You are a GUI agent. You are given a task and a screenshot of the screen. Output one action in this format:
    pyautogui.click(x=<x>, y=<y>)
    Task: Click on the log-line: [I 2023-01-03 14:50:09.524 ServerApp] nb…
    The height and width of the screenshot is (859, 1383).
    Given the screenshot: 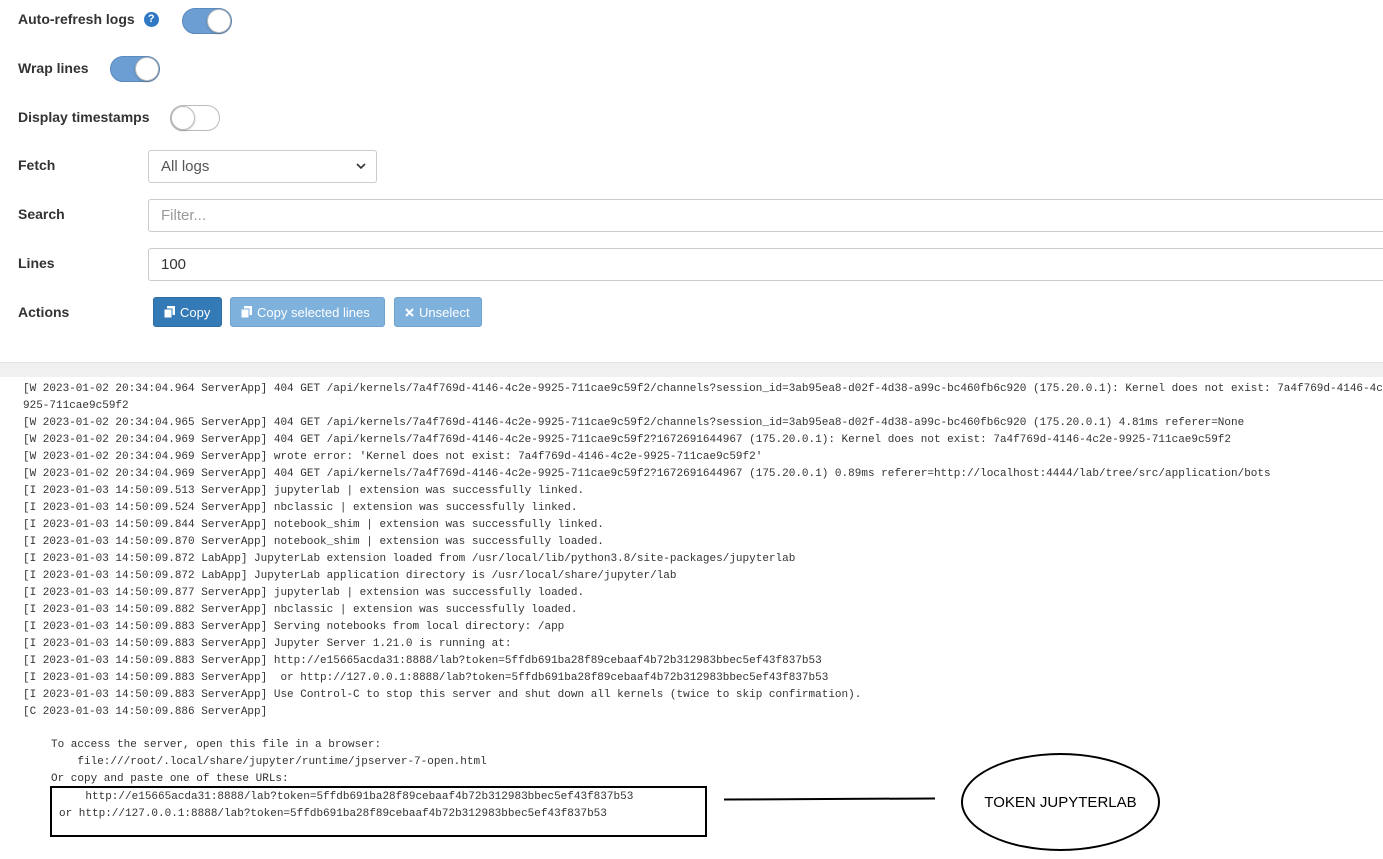 What is the action you would take?
    pyautogui.click(x=703, y=508)
    